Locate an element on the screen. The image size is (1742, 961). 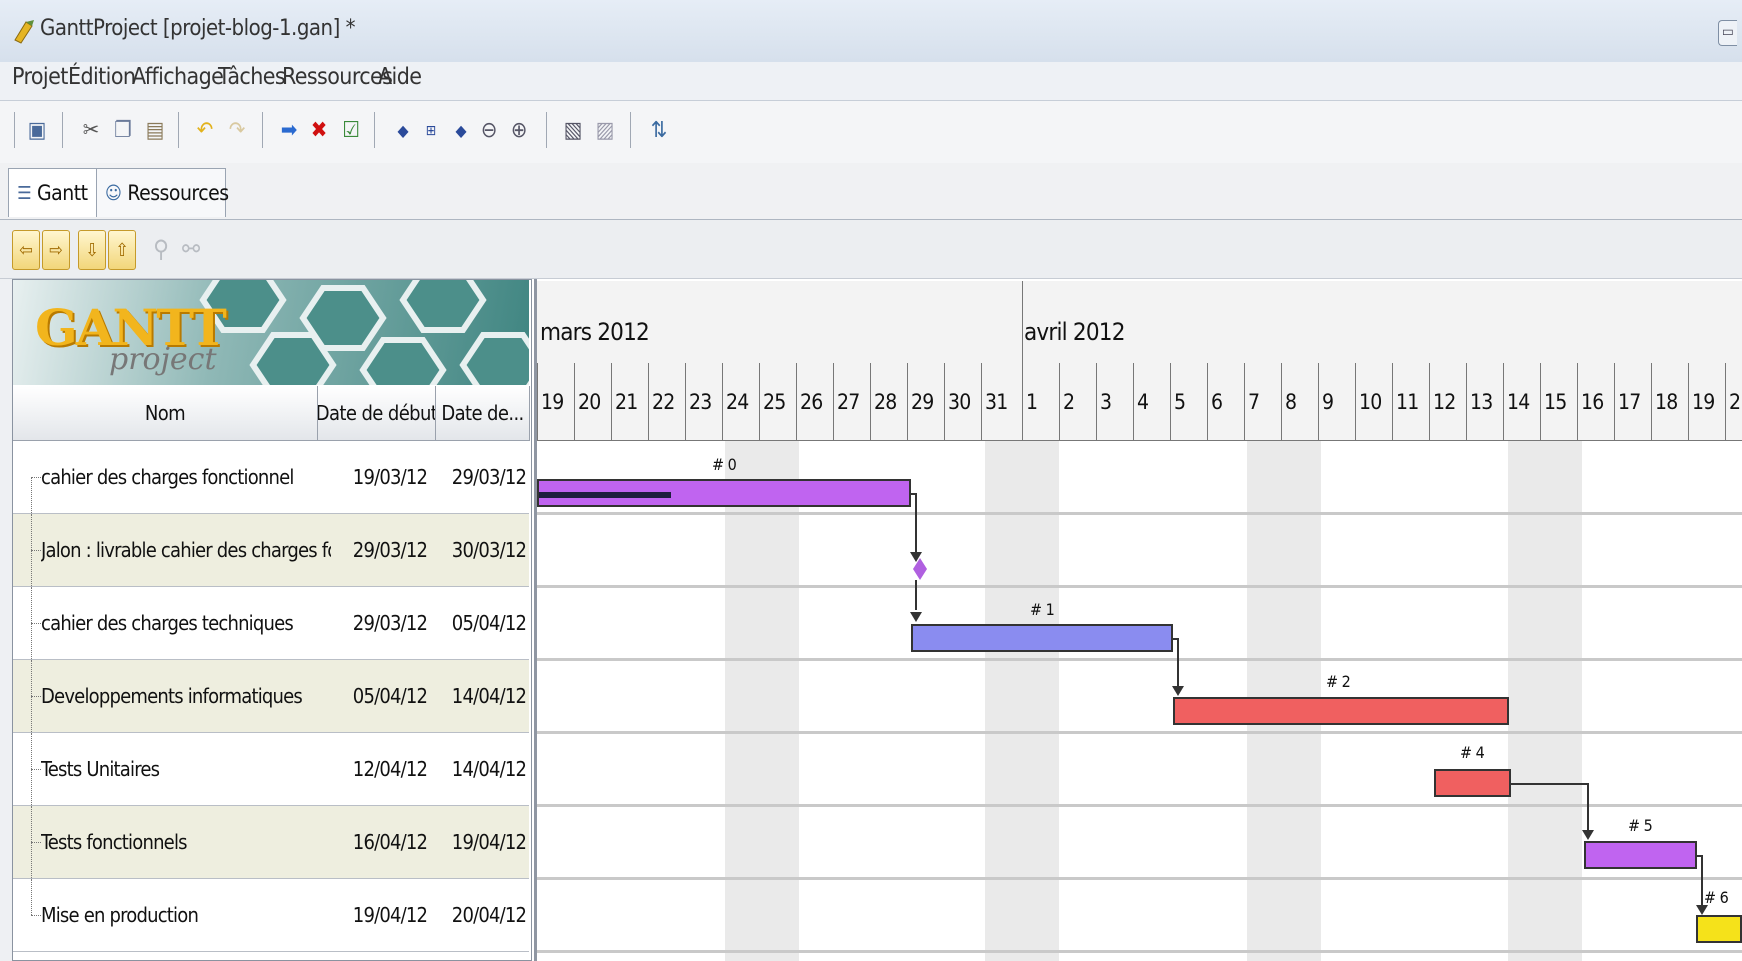
day-label: 30 is located at coordinates (962, 401).